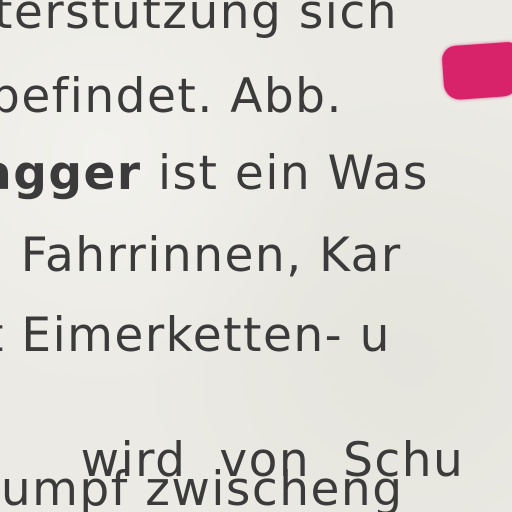 The width and height of the screenshot is (512, 512). What do you see at coordinates (285, 173) in the screenshot?
I see `line-3-text: ist ein Was` at bounding box center [285, 173].